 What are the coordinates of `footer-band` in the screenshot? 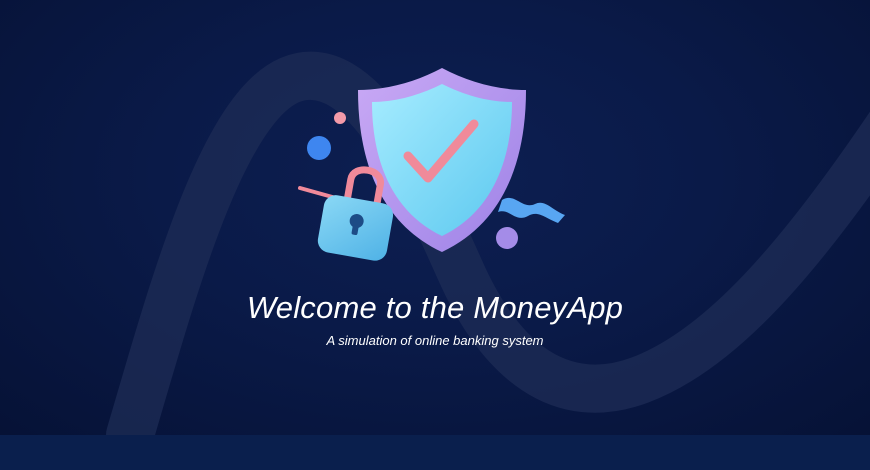 It's located at (435, 452).